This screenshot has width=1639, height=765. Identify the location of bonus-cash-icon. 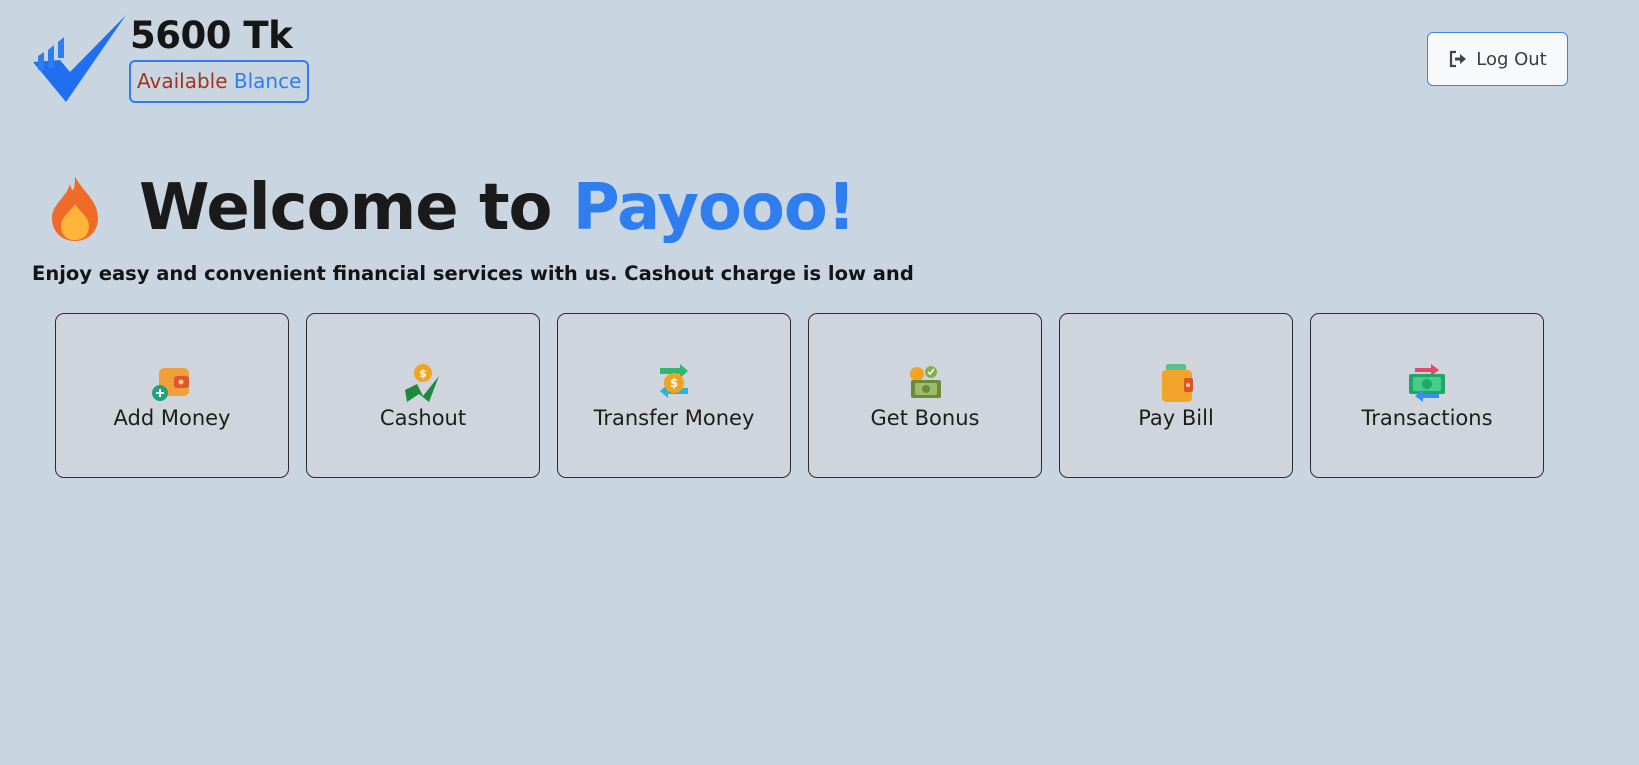
(925, 381).